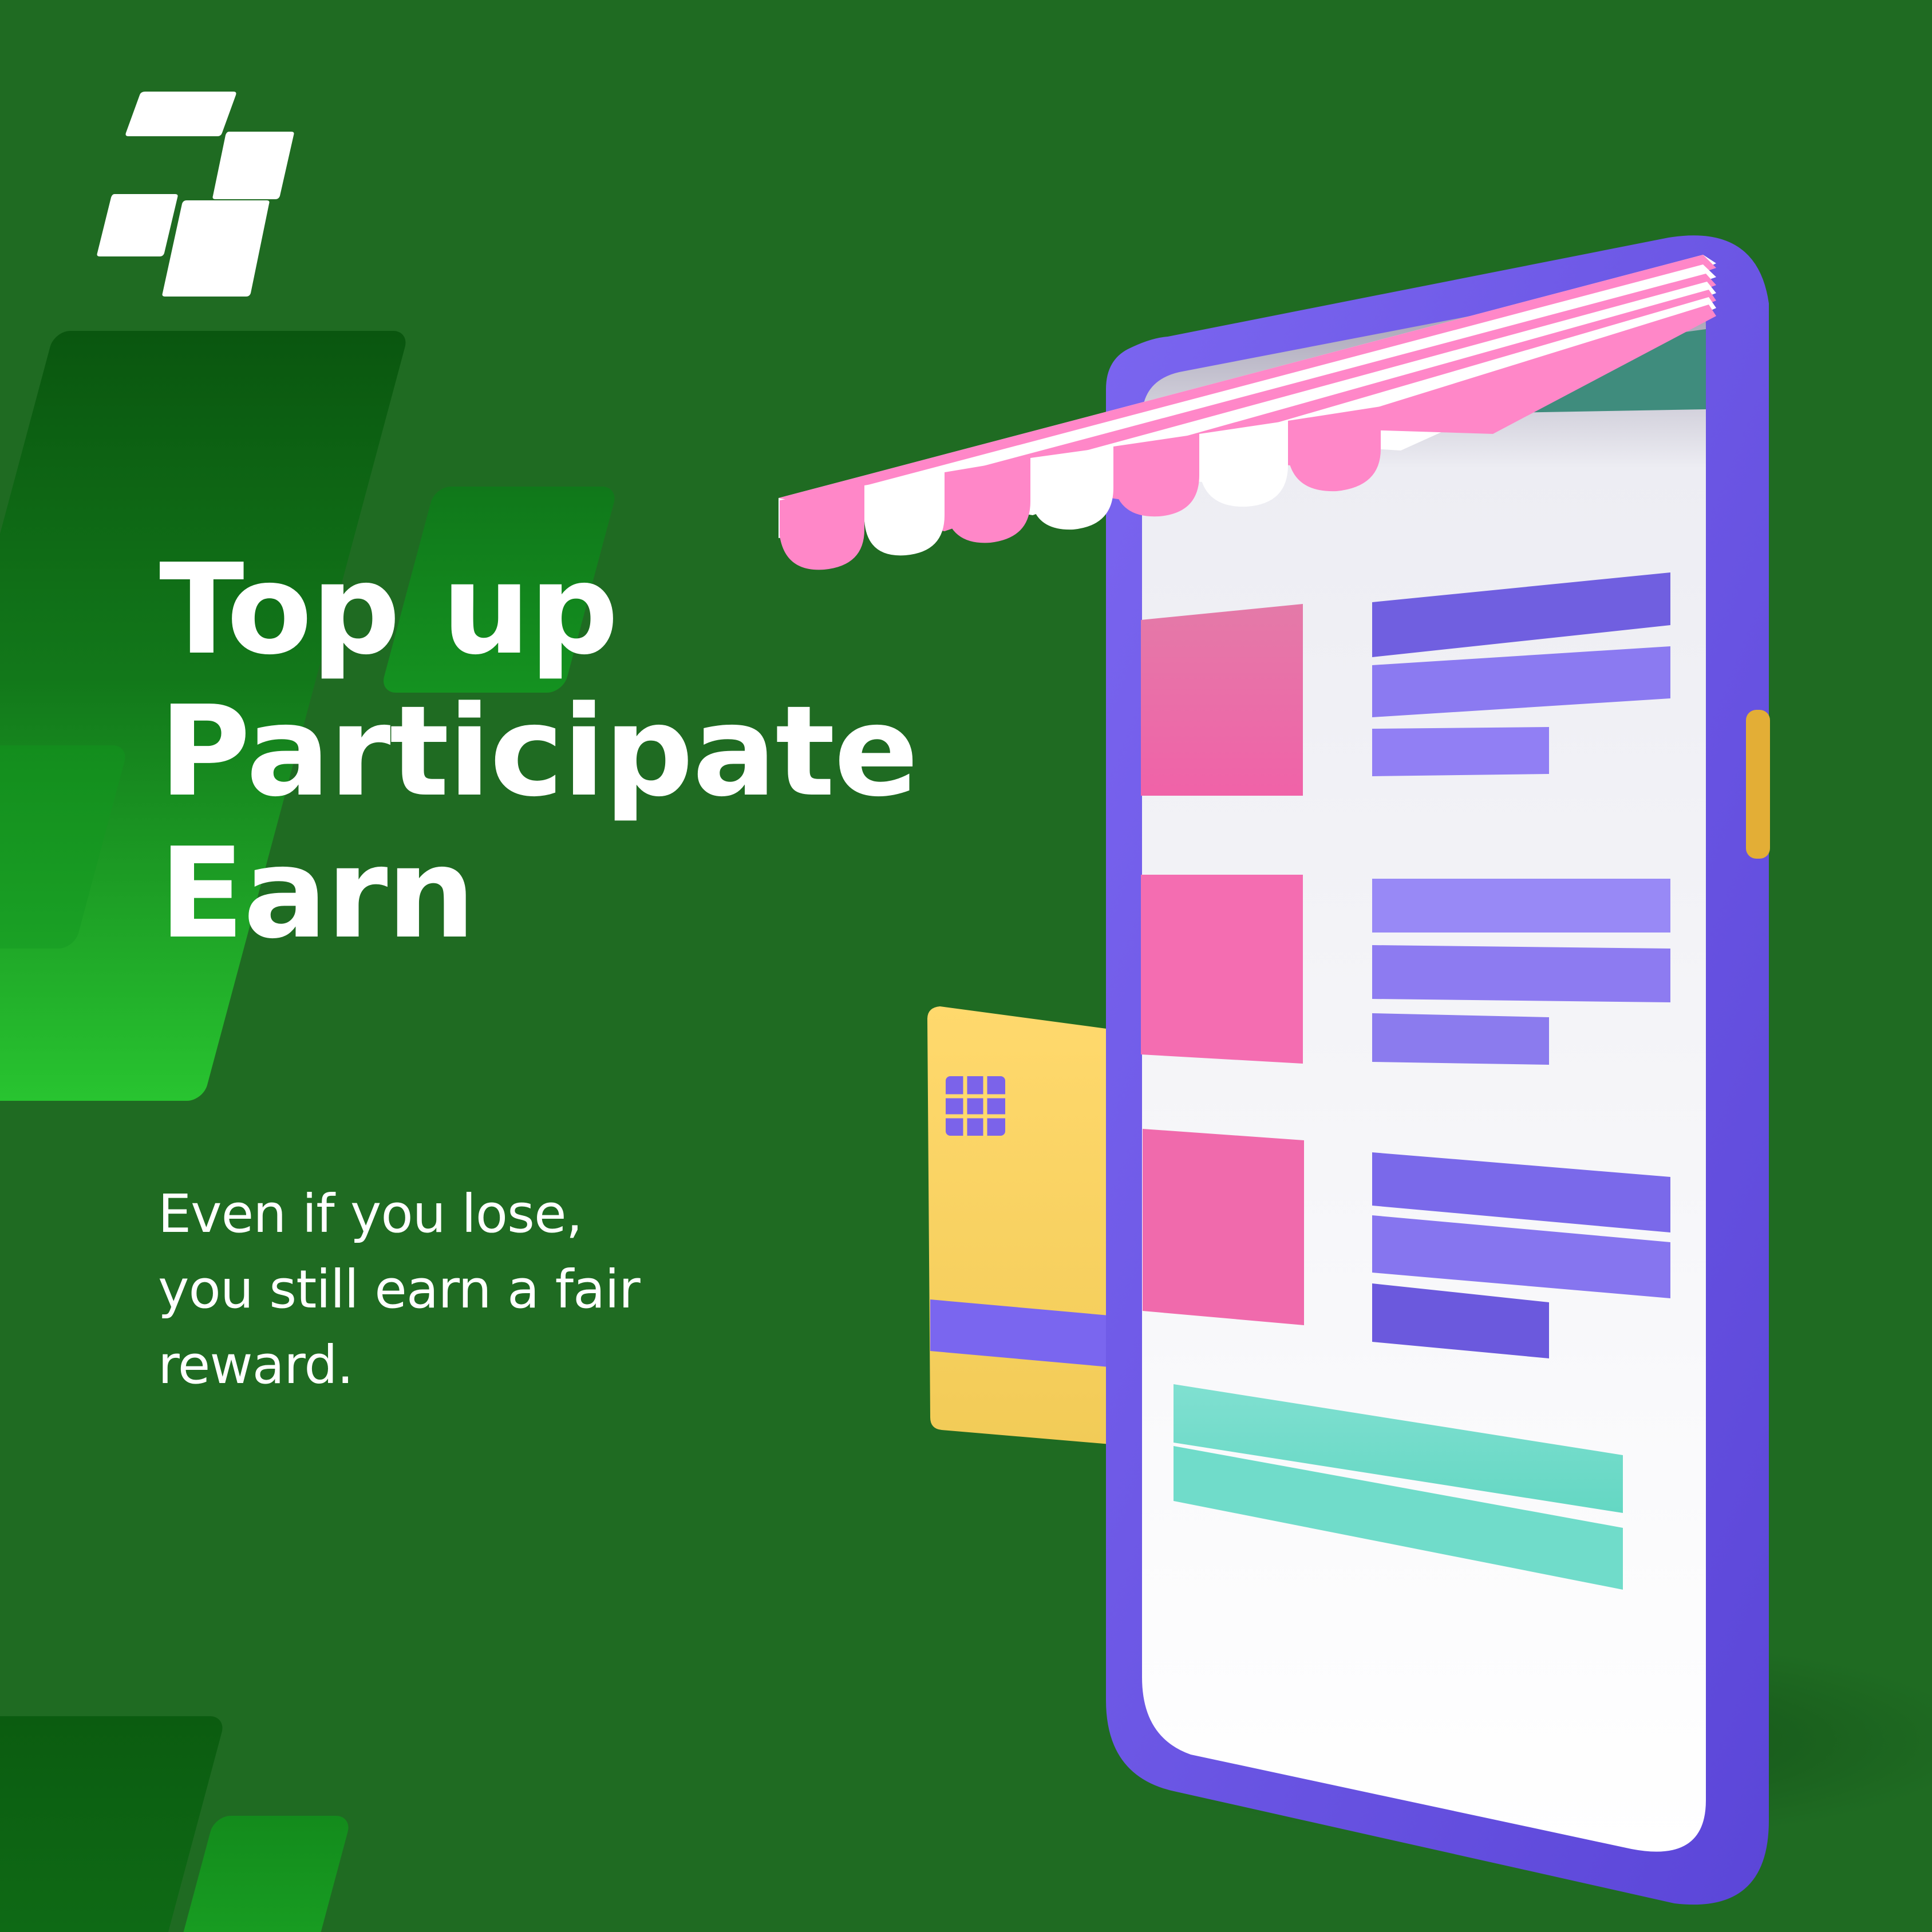 This screenshot has height=1932, width=1932. What do you see at coordinates (263, 1874) in the screenshot?
I see `background-panel-bottom-small` at bounding box center [263, 1874].